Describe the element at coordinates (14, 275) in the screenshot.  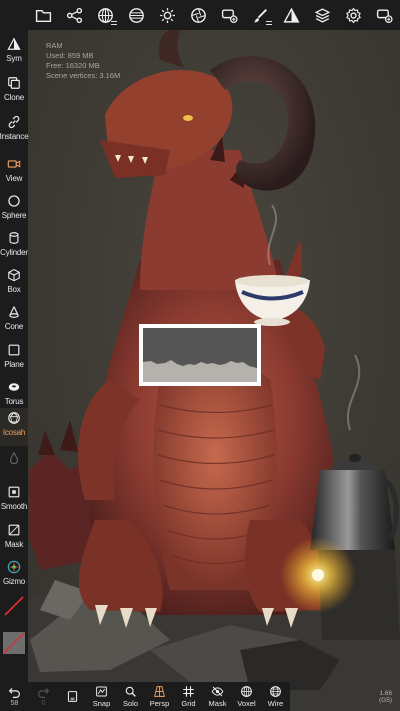
I see `cube-icon` at that location.